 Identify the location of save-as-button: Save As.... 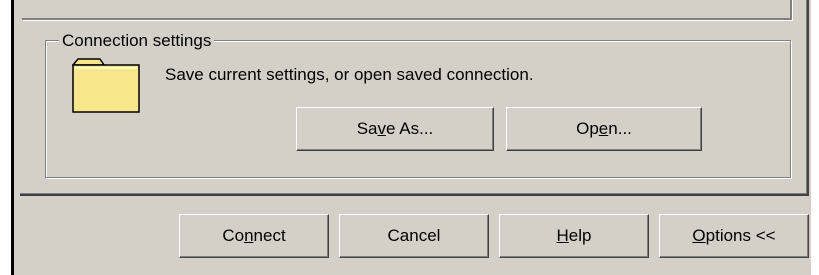
(395, 129).